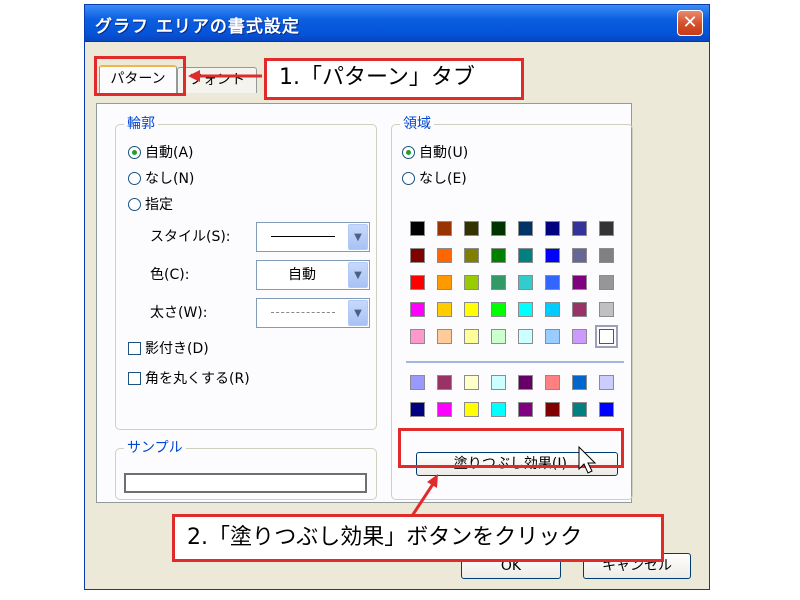 The height and width of the screenshot is (600, 800). Describe the element at coordinates (422, 500) in the screenshot. I see `button-arrow-line` at that location.